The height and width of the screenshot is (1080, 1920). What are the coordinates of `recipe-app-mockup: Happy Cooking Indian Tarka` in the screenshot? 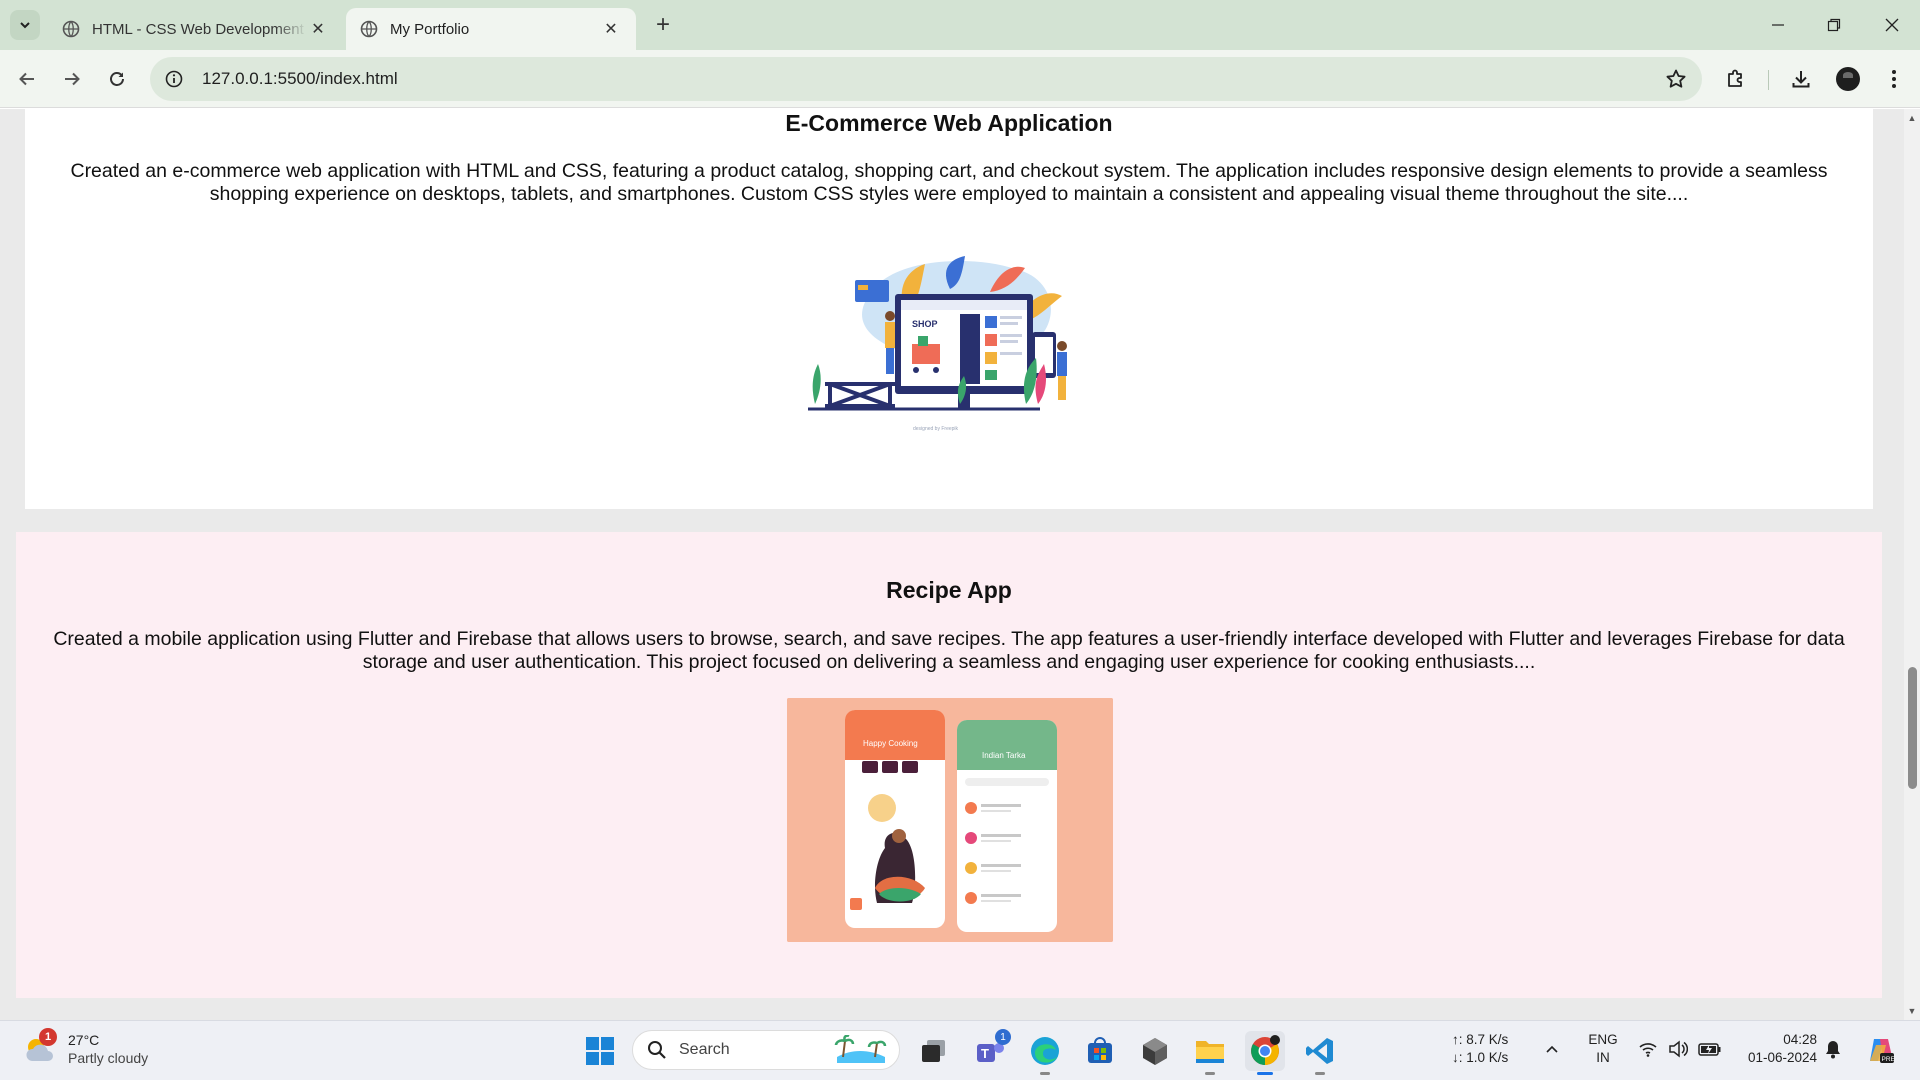 It's located at (950, 820).